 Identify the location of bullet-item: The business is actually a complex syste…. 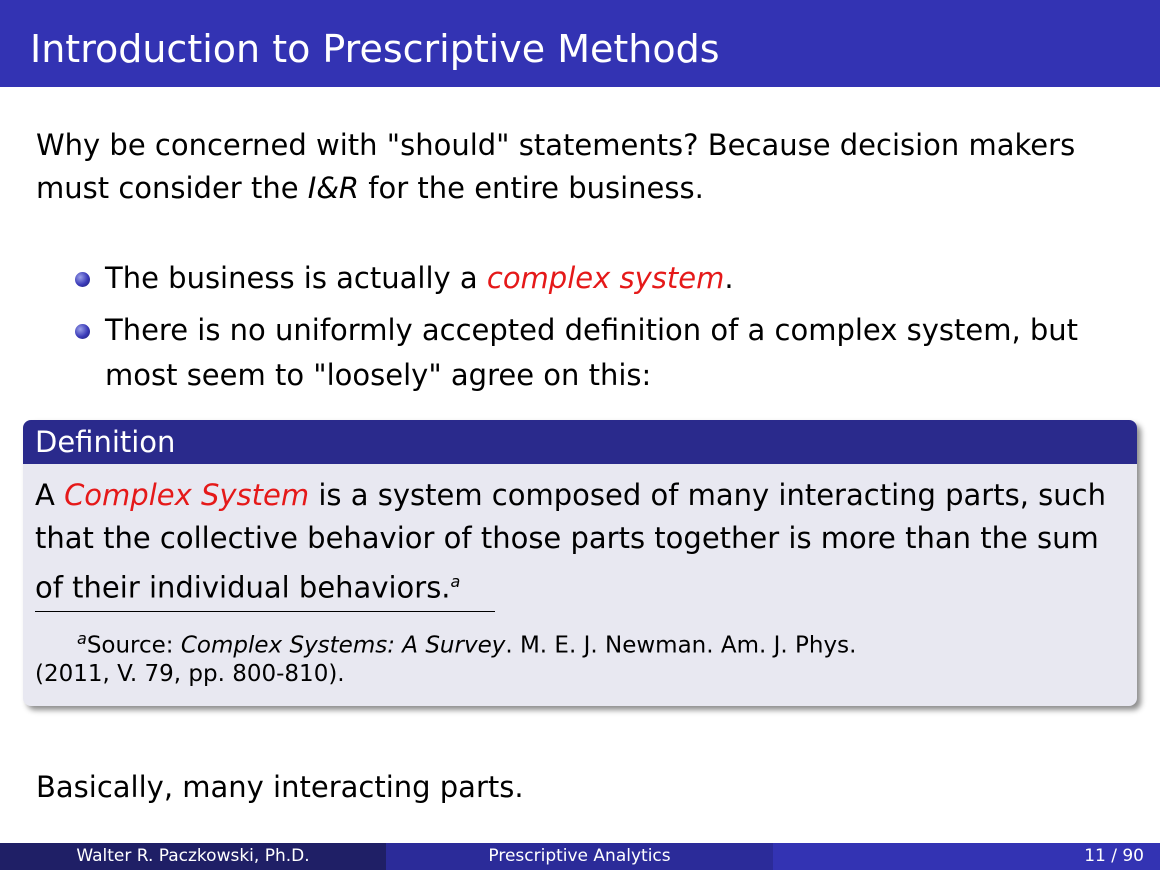
(576, 278).